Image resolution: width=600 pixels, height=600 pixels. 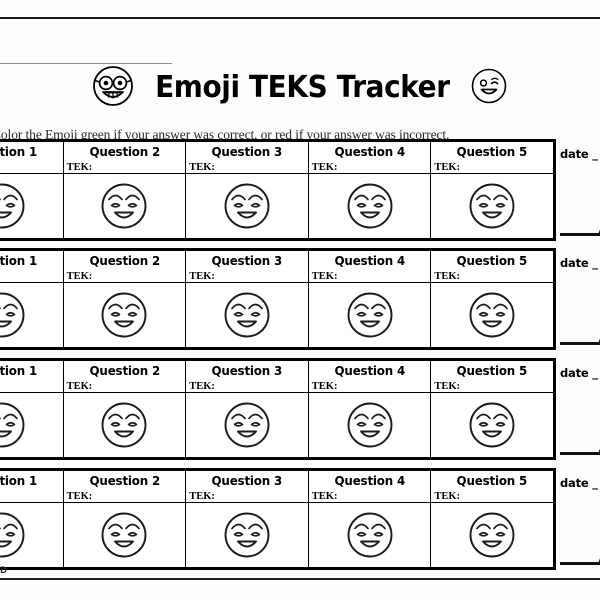 I want to click on question-label: Question 5, so click(x=492, y=151).